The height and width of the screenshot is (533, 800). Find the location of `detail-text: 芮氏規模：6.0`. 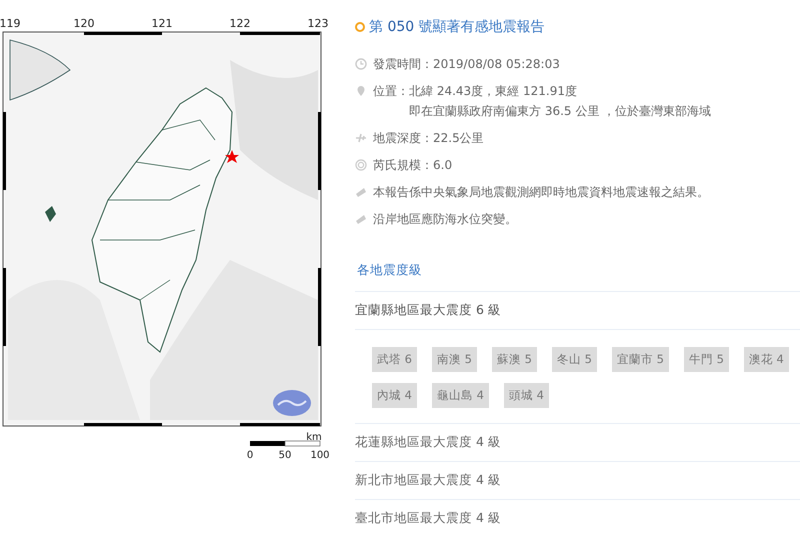

detail-text: 芮氏規模：6.0 is located at coordinates (412, 165).